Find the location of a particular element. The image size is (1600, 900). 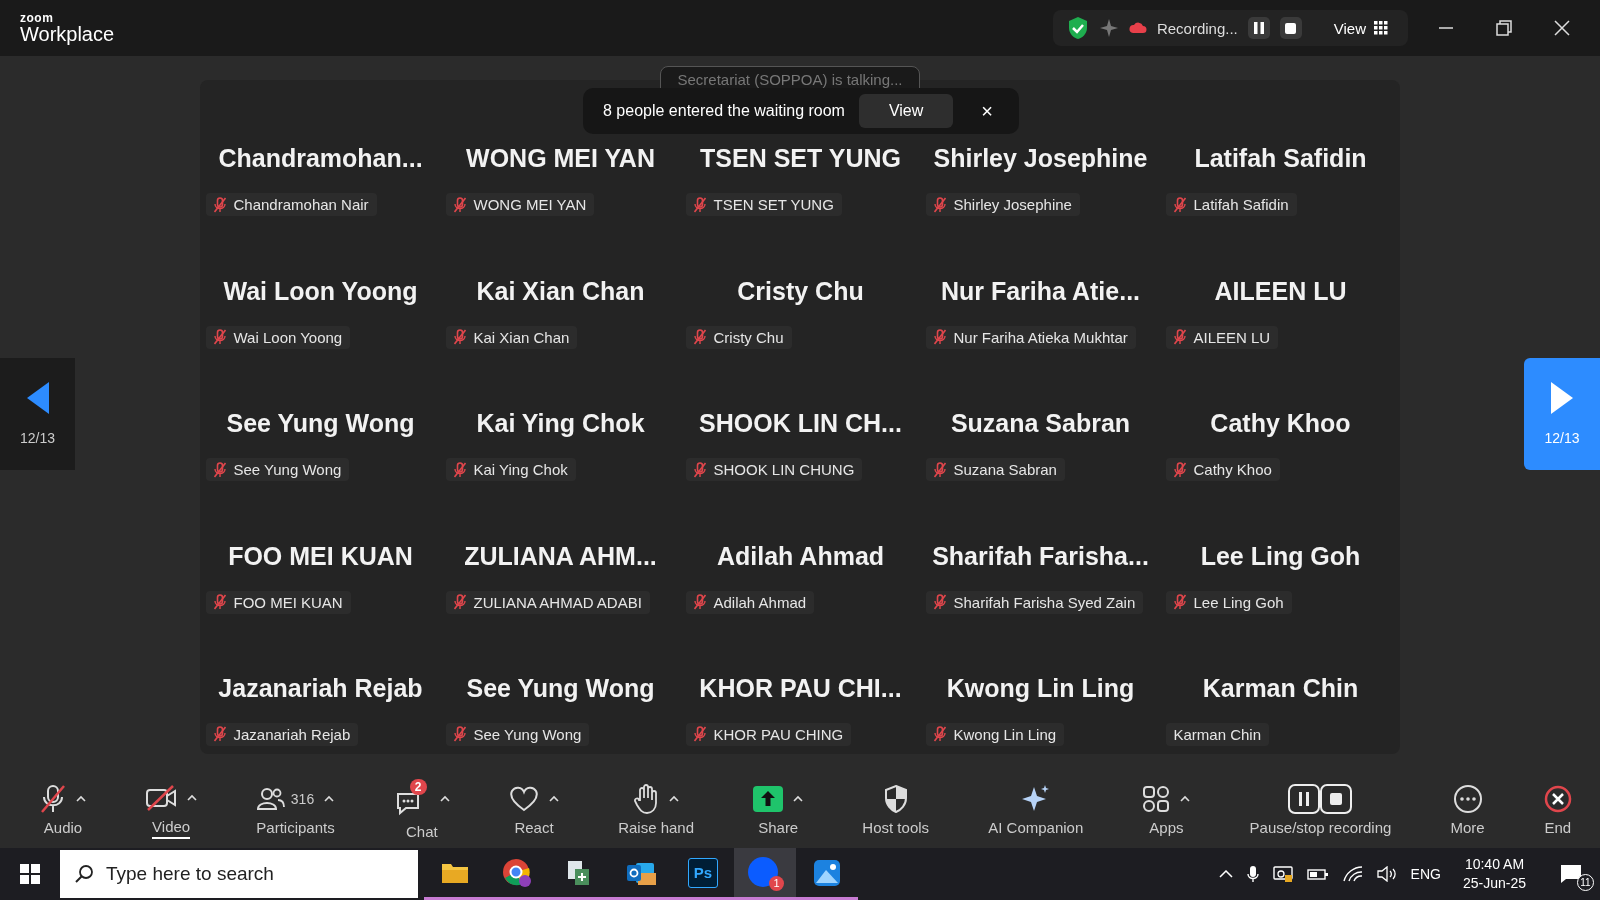

toolbar-label: AI Companion is located at coordinates (1036, 828).